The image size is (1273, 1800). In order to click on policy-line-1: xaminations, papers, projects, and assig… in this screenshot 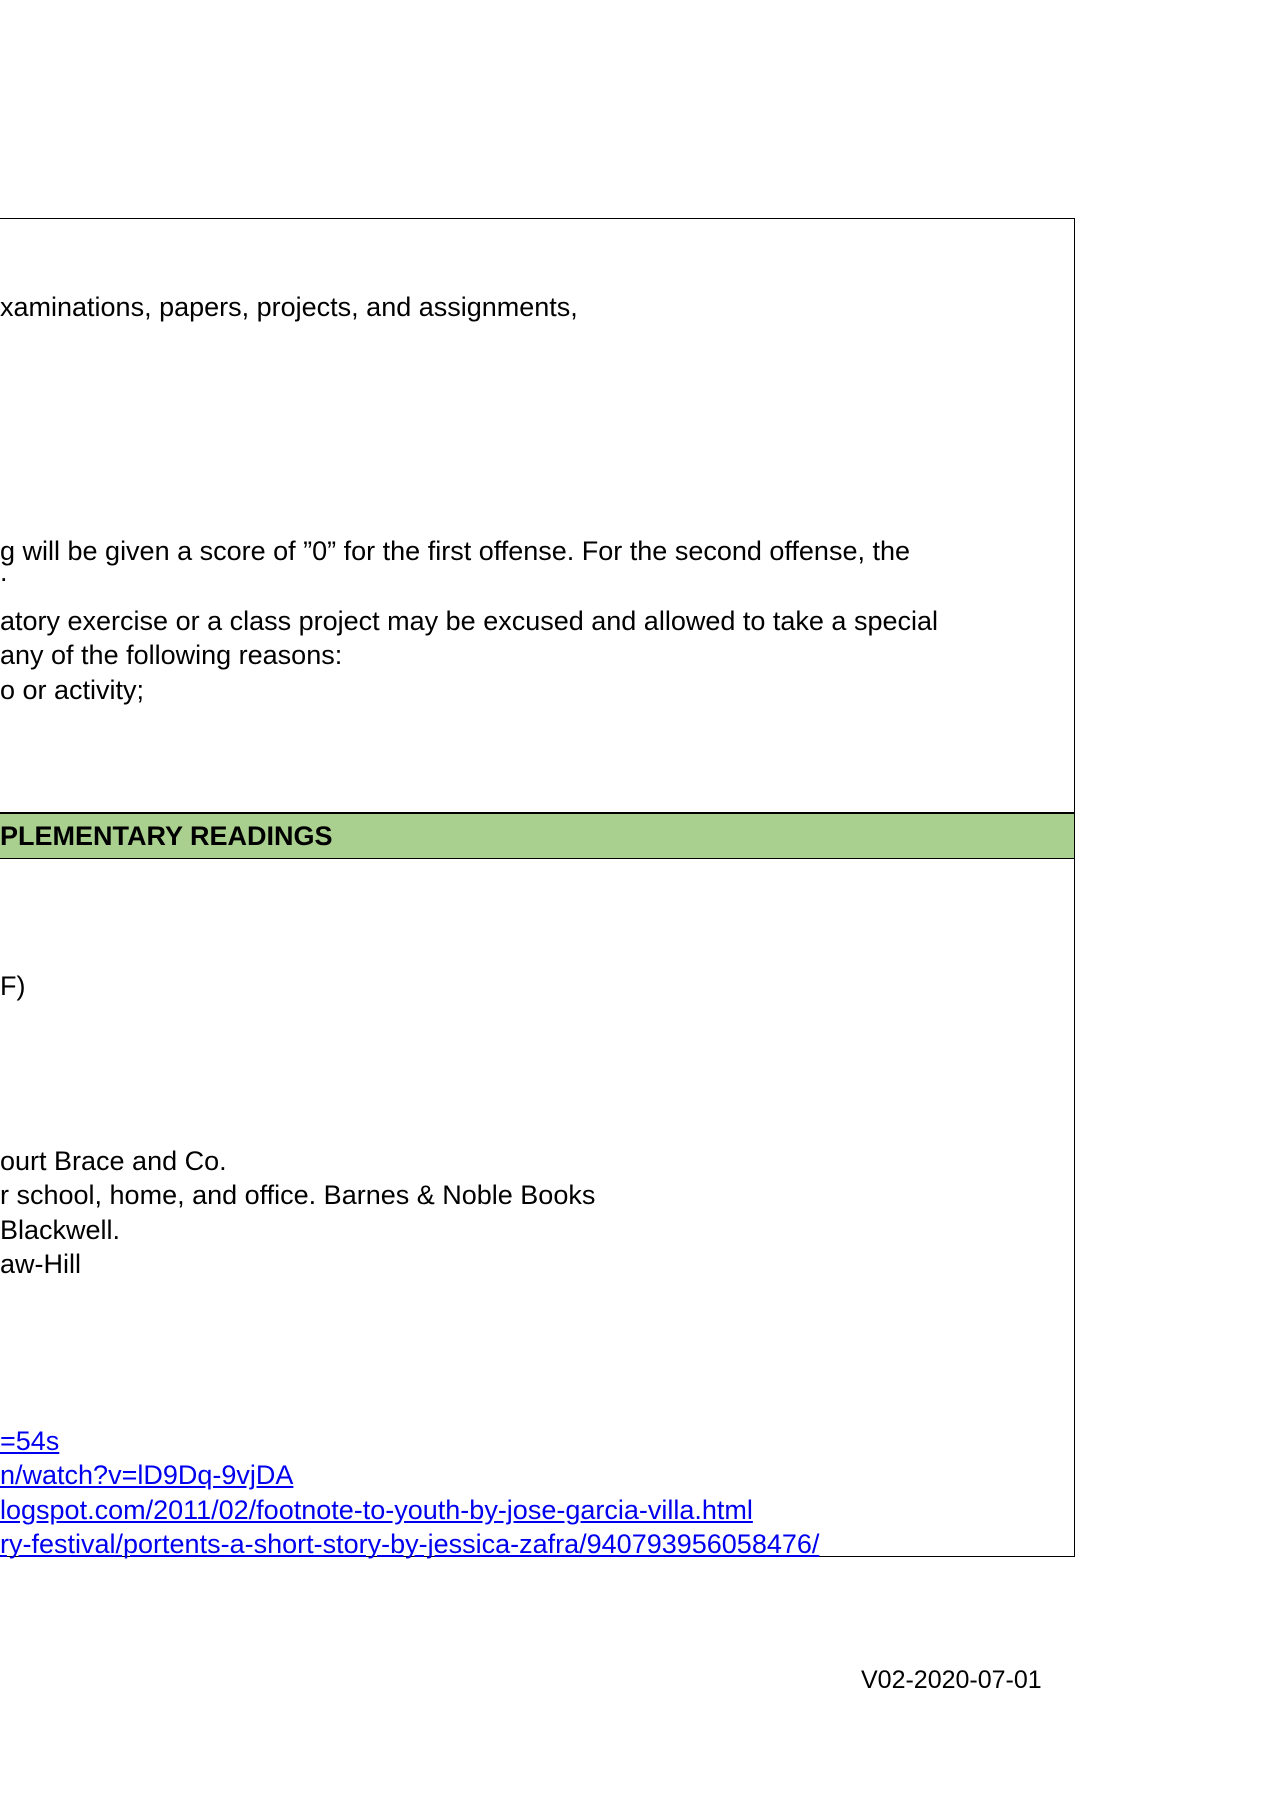, I will do `click(289, 307)`.